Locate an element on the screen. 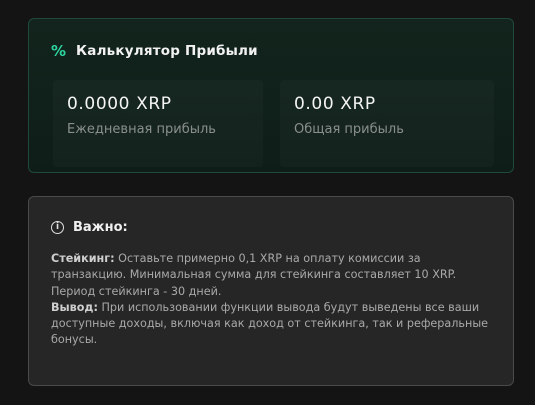 The image size is (535, 405). total-profit-value: 0.00 XRP is located at coordinates (335, 104).